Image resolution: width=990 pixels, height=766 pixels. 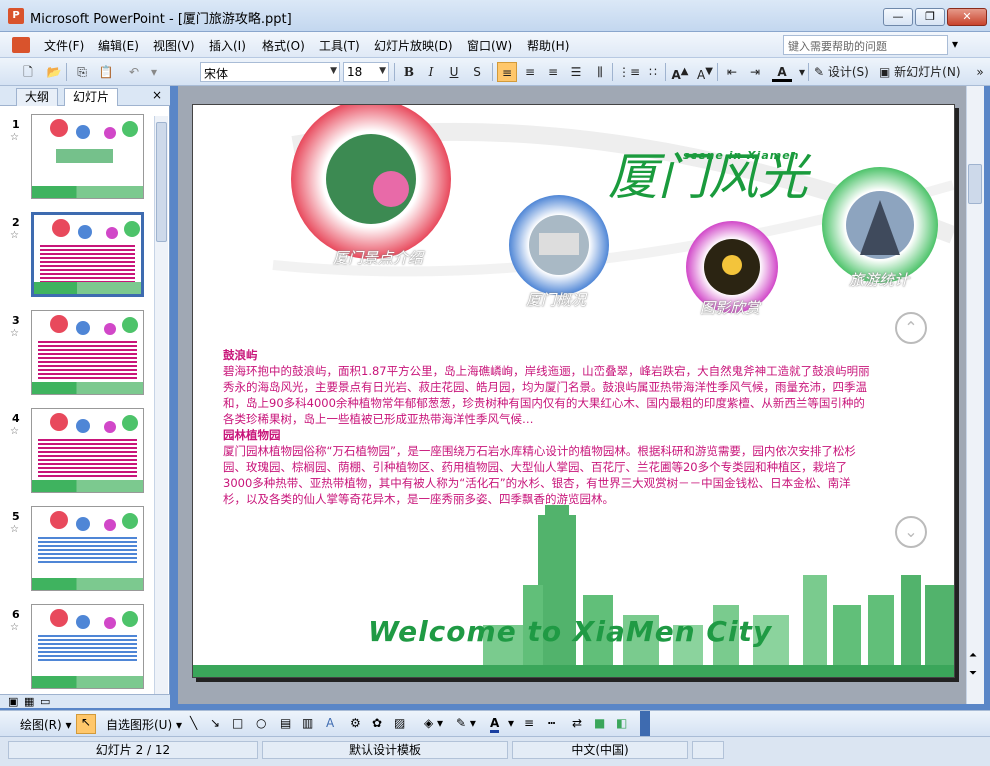 What do you see at coordinates (144, 724) in the screenshot?
I see `autoshapes-menu: 自选图形(U) ▾` at bounding box center [144, 724].